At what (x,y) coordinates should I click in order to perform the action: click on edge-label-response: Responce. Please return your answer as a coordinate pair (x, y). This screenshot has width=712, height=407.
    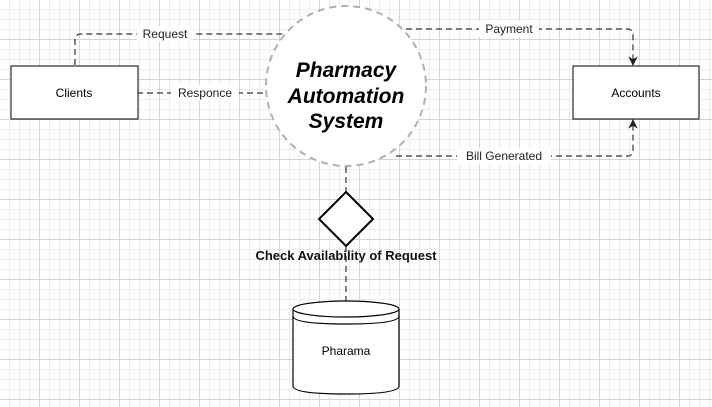
    Looking at the image, I should click on (205, 93).